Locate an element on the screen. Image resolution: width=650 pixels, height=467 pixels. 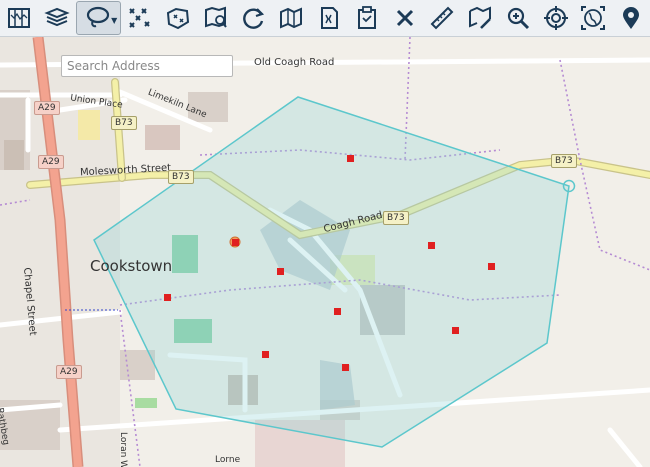
map-toolbar: ▼ is located at coordinates (325, 18).